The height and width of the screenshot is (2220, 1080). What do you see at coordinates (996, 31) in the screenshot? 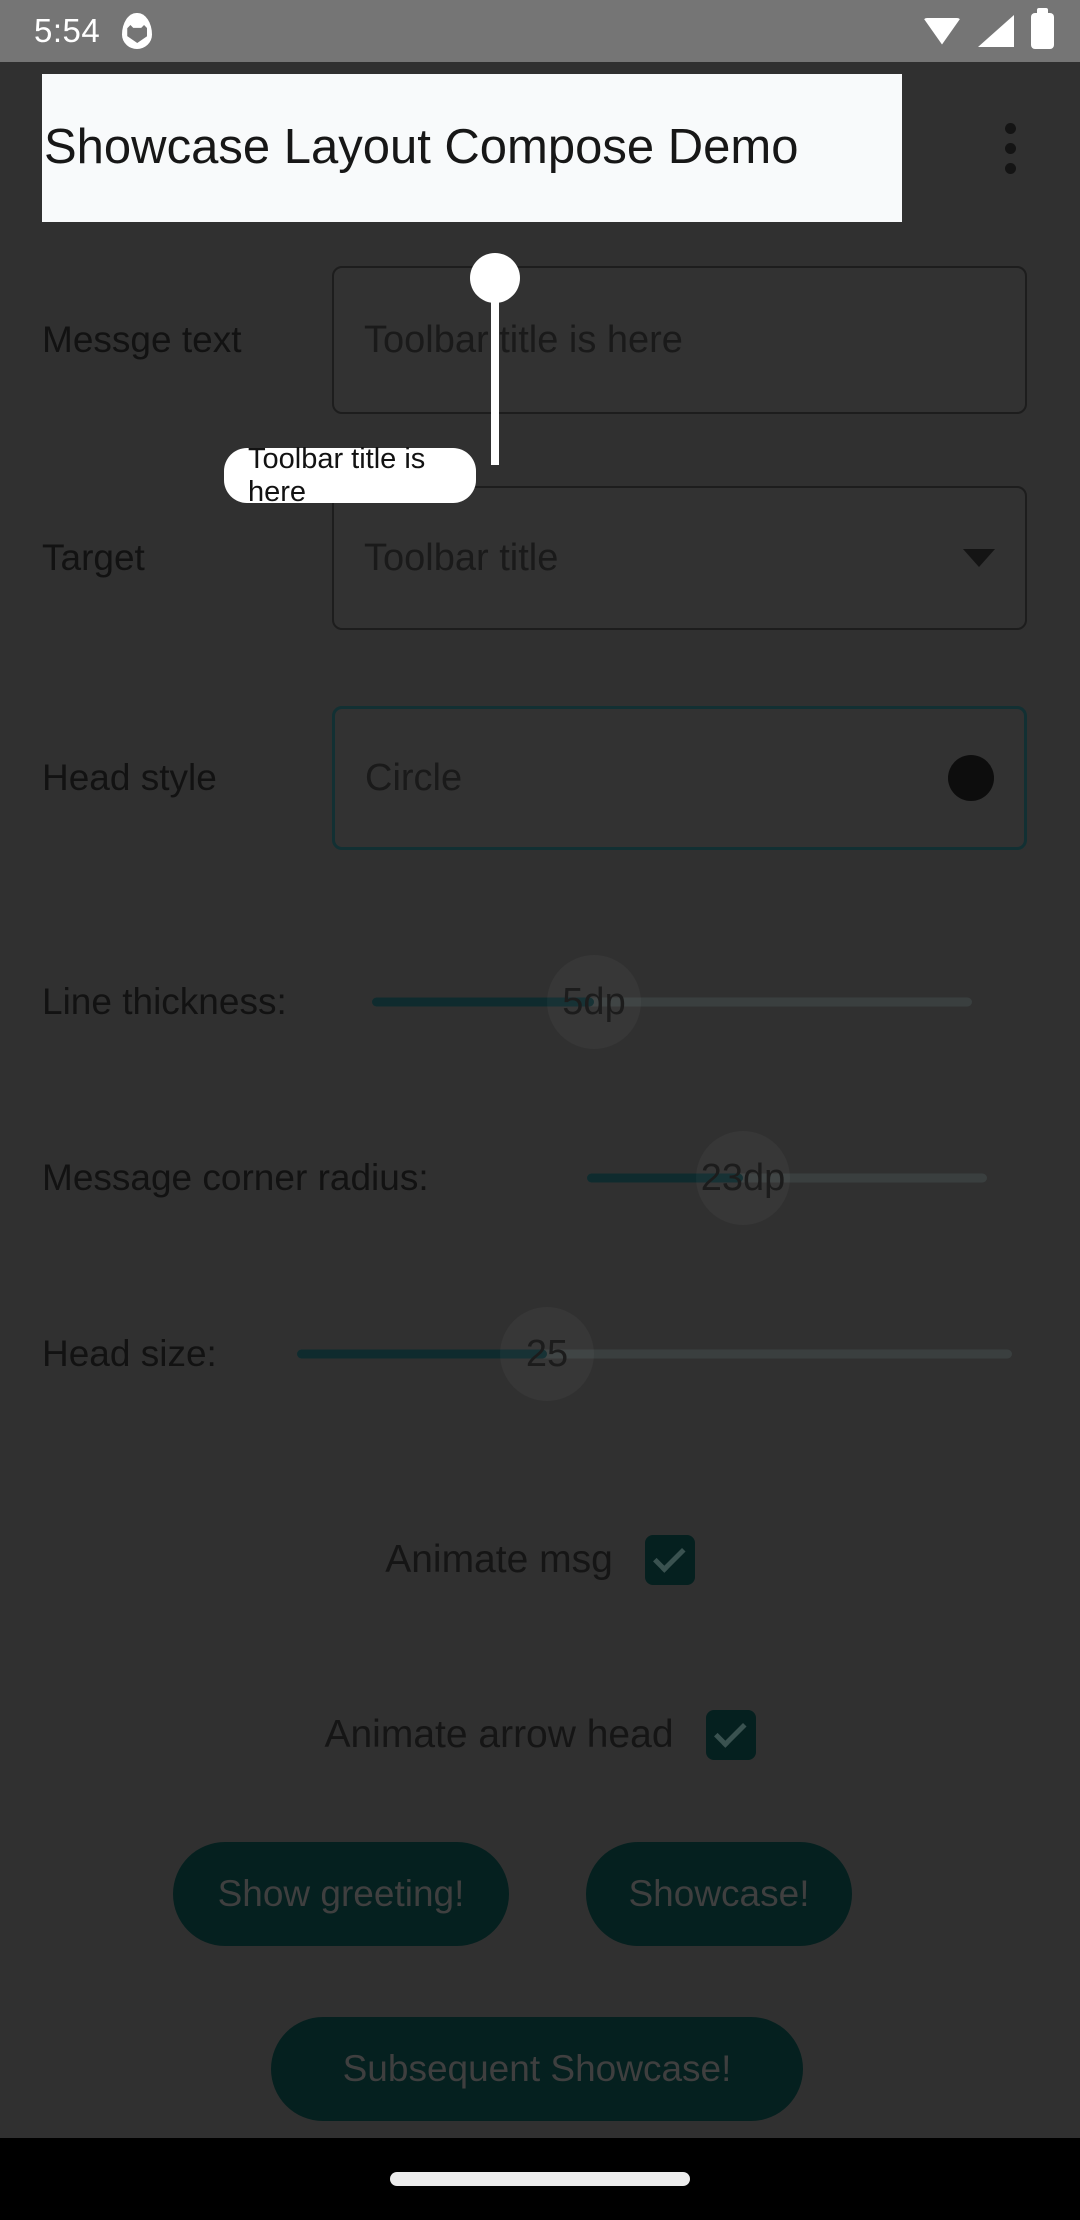
I see `cell-signal-icon` at bounding box center [996, 31].